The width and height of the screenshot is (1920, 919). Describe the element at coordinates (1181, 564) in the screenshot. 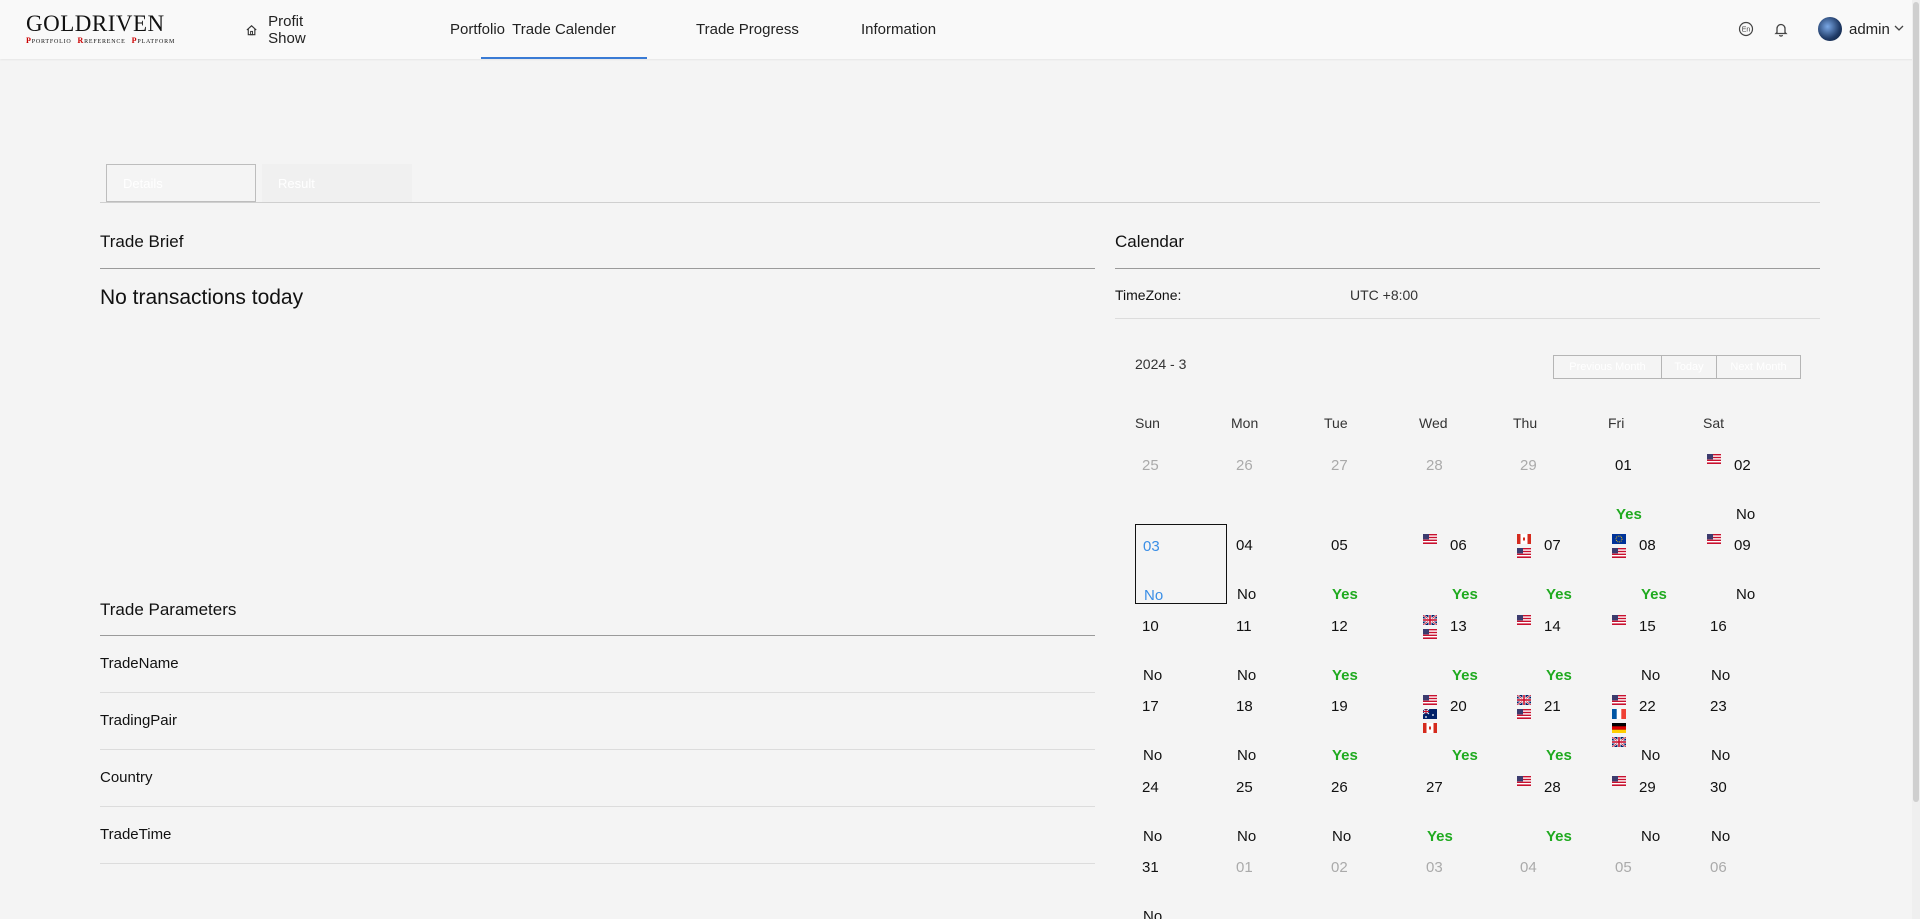

I see `calendar-day-cell: 03 No` at that location.